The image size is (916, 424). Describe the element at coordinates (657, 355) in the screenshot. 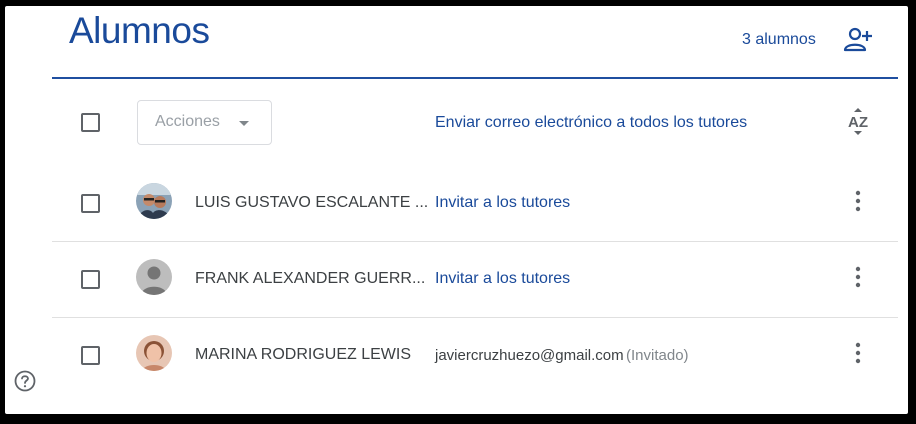

I see `guardian-status: (Invitado)` at that location.